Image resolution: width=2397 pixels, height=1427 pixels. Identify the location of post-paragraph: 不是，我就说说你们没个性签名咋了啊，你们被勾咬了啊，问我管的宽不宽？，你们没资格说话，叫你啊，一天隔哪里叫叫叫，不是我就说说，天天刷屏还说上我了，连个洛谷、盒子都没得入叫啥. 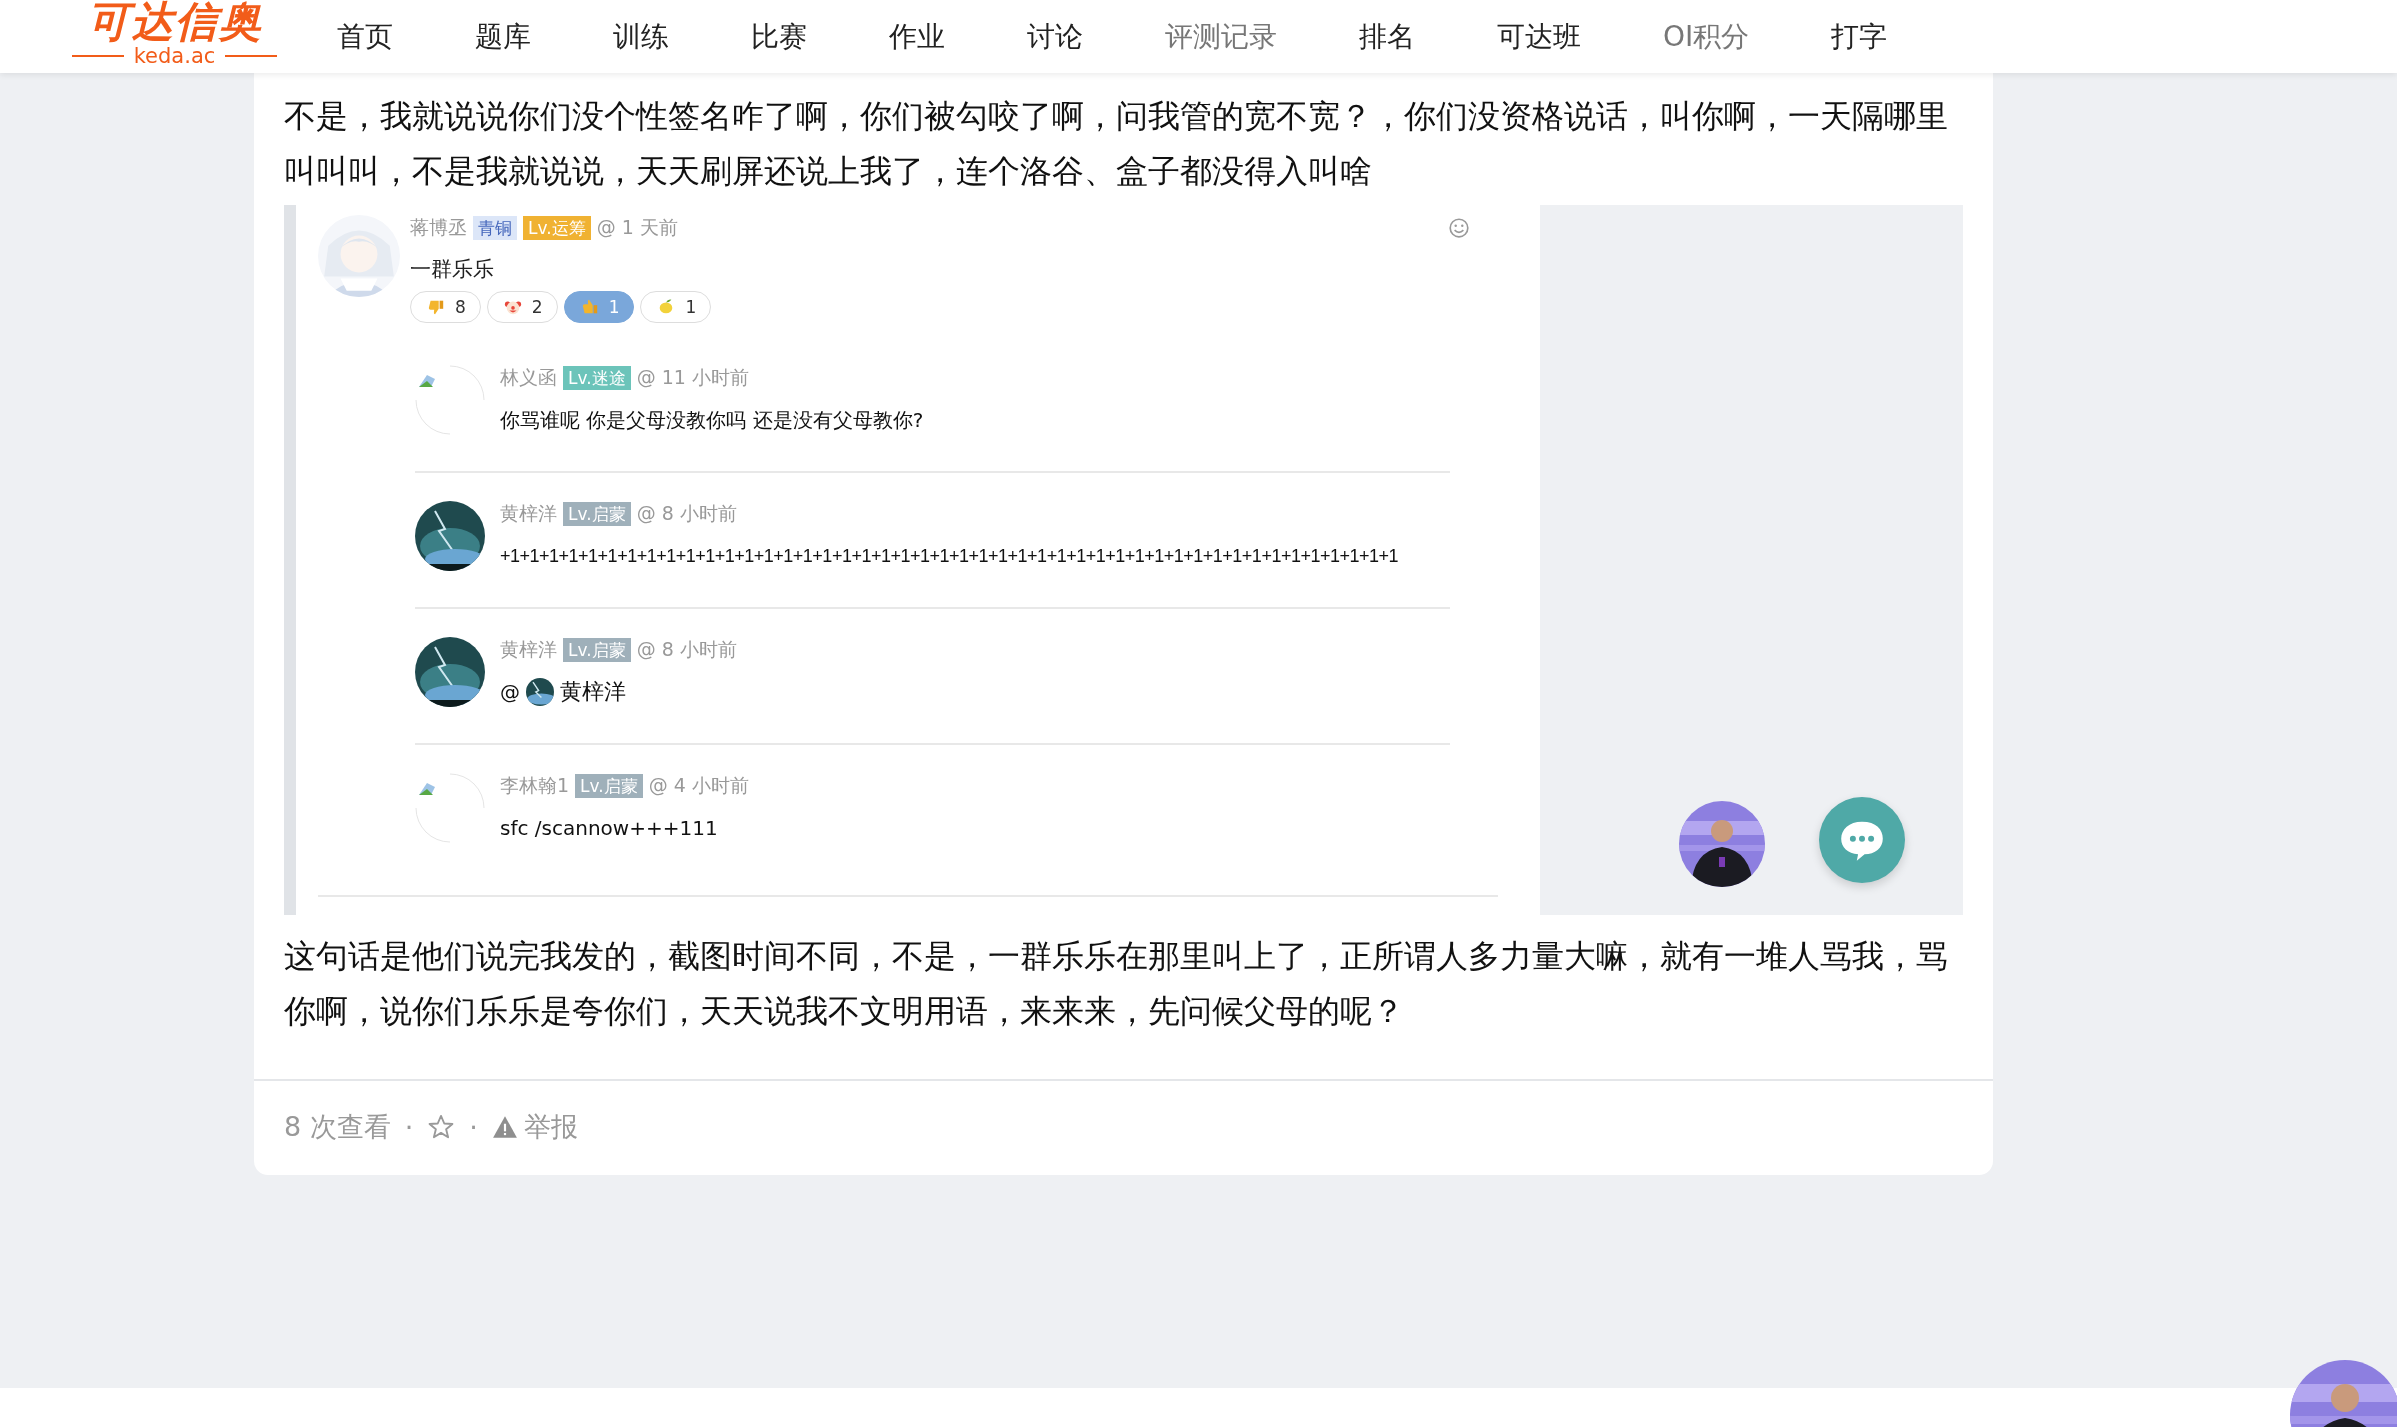
(1116, 144).